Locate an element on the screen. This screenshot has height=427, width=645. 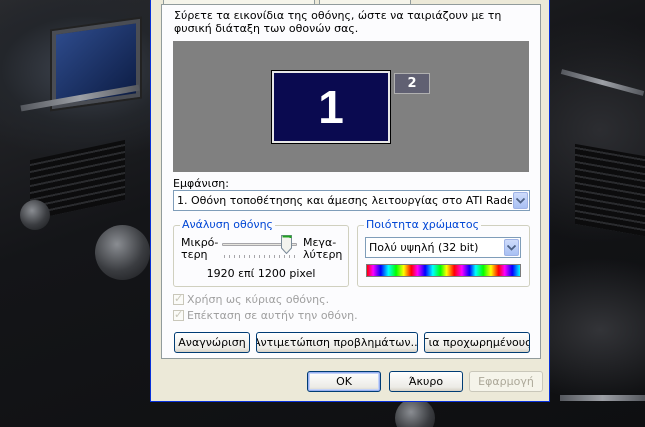
monitor-2-icon: 2 is located at coordinates (412, 83).